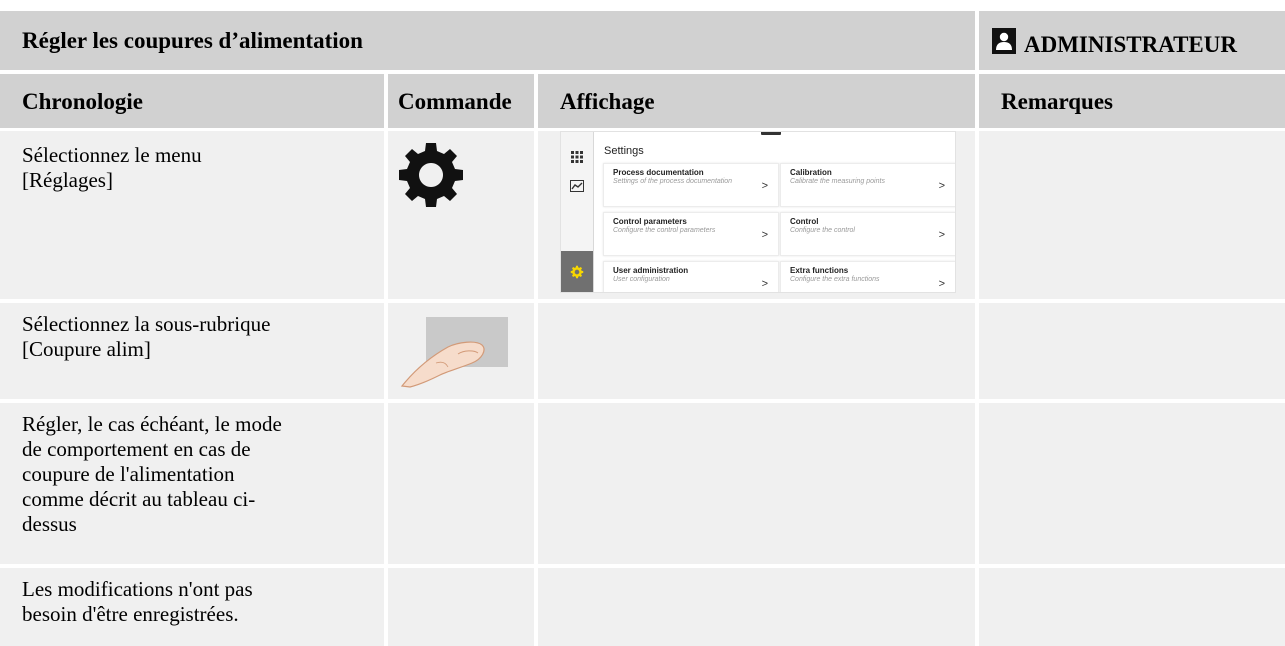 The height and width of the screenshot is (646, 1285). I want to click on finger-tap-icon, so click(454, 352).